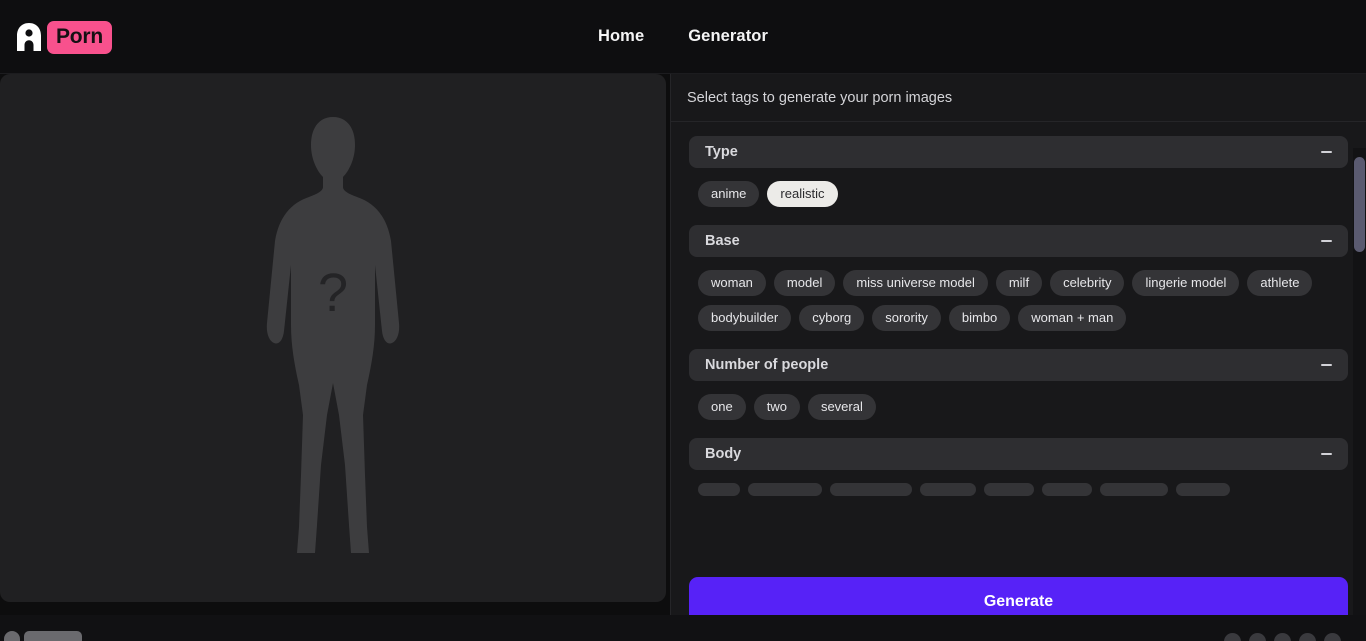 This screenshot has height=641, width=1366. Describe the element at coordinates (1359, 394) in the screenshot. I see `page-scrollbar` at that location.